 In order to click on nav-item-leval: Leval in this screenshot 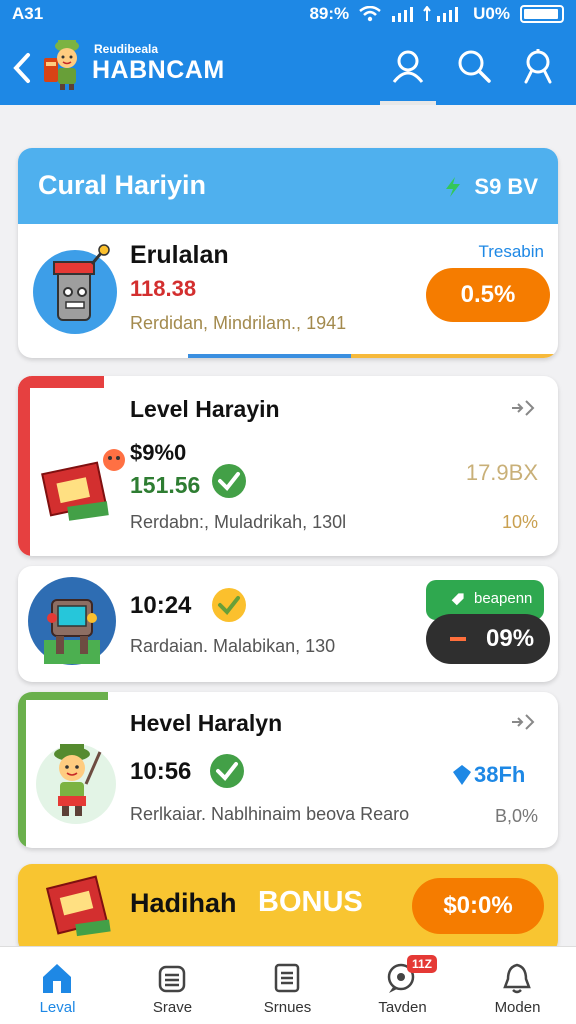, I will do `click(57, 985)`.